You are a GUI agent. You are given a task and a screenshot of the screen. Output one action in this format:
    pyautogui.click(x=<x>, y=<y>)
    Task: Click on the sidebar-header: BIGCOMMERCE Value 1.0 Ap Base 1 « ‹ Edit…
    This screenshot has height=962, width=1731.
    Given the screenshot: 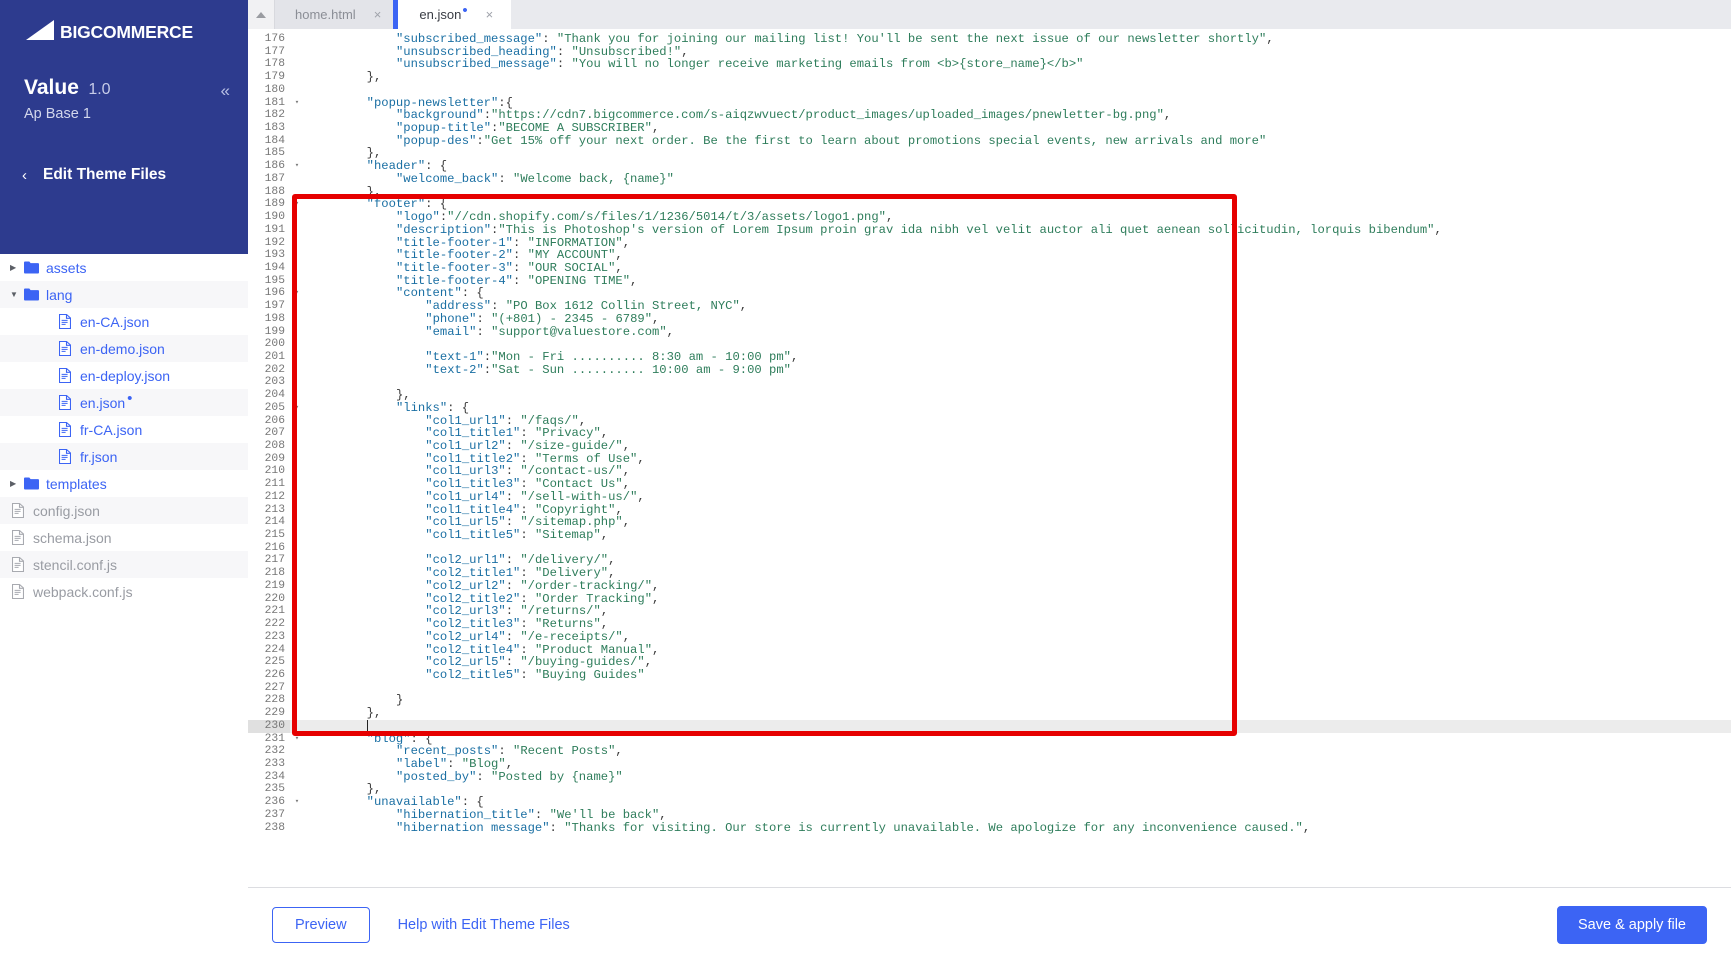 What is the action you would take?
    pyautogui.click(x=124, y=127)
    